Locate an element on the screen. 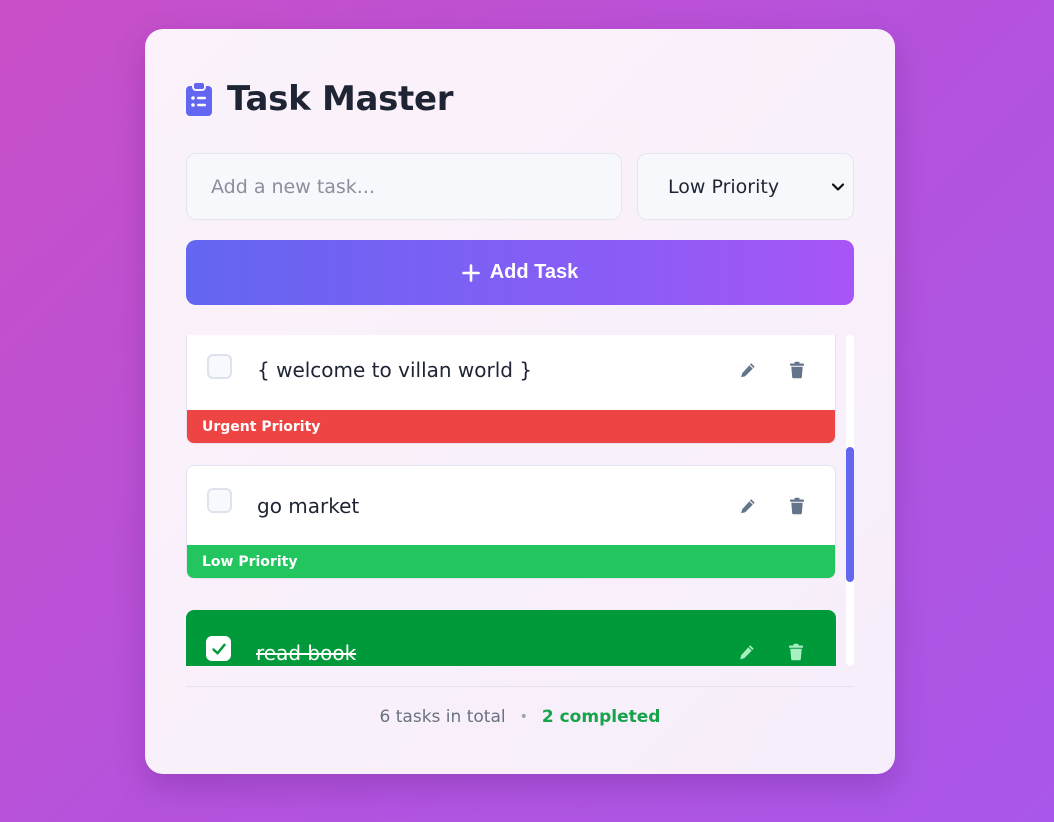 Image resolution: width=1054 pixels, height=822 pixels. task-checkbox-checked is located at coordinates (218, 648).